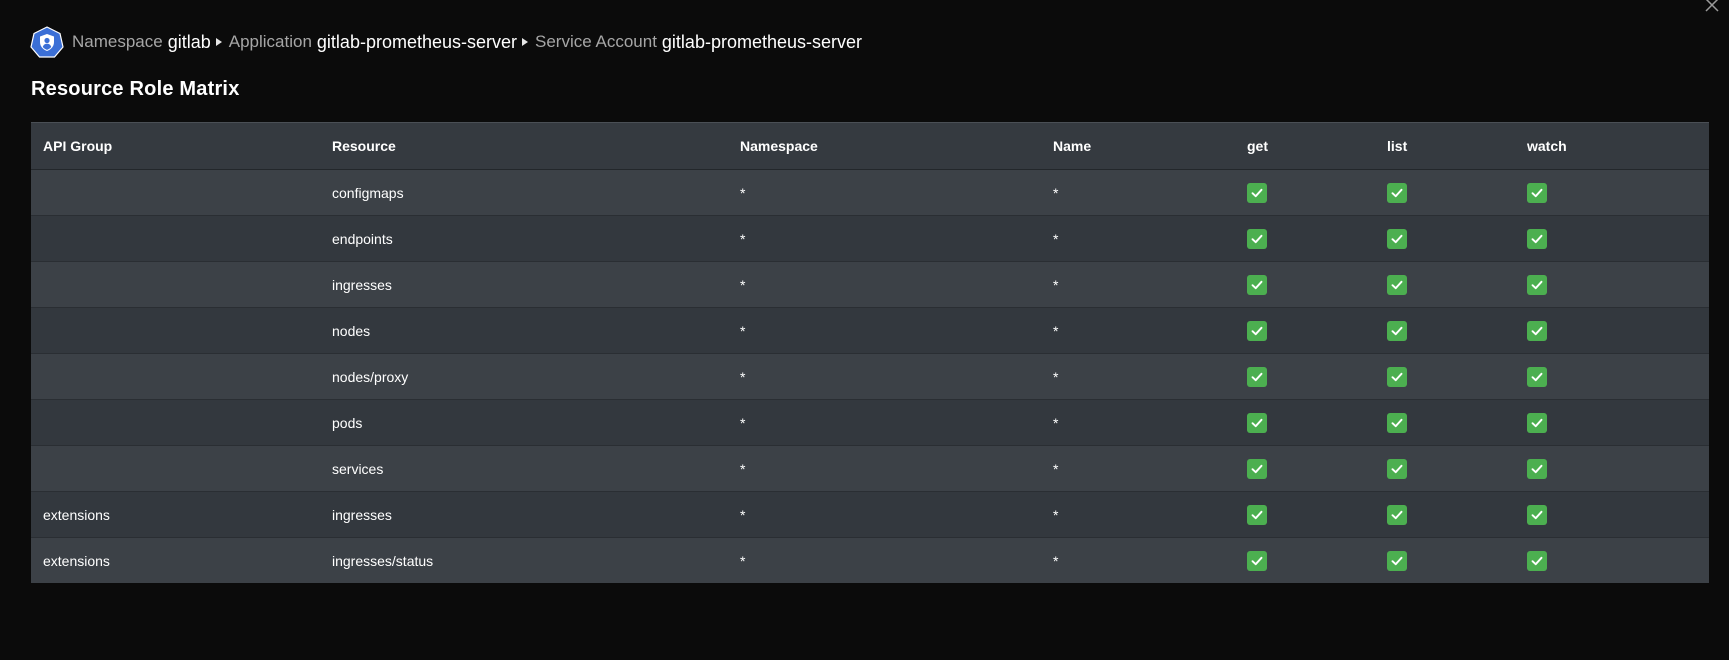 Image resolution: width=1729 pixels, height=660 pixels. What do you see at coordinates (117, 41) in the screenshot?
I see `breadcrumb-namespace-label: Namespace` at bounding box center [117, 41].